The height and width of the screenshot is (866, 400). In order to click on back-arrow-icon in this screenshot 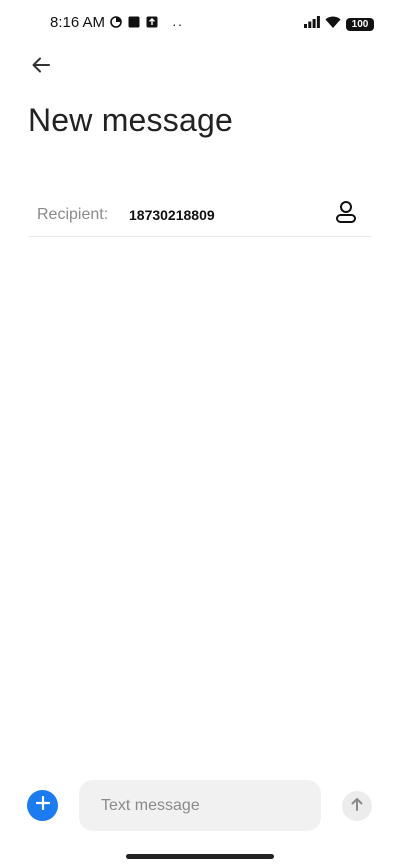, I will do `click(41, 67)`.